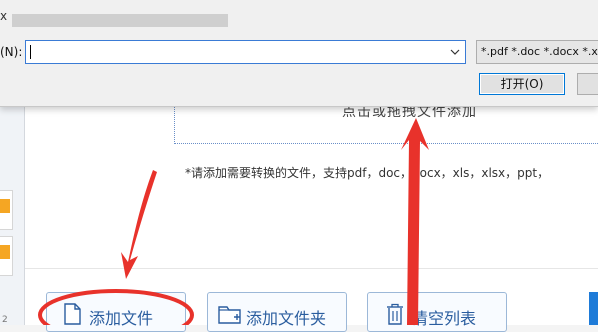  Describe the element at coordinates (72, 314) in the screenshot. I see `file-icon` at that location.